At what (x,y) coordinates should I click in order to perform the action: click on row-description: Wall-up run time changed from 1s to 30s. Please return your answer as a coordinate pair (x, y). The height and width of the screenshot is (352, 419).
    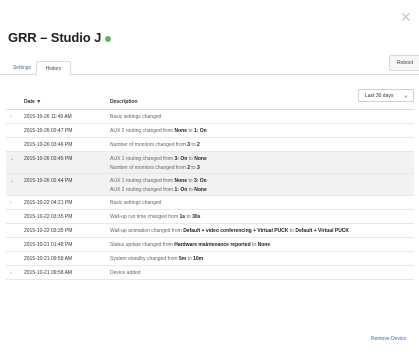
    Looking at the image, I should click on (155, 217).